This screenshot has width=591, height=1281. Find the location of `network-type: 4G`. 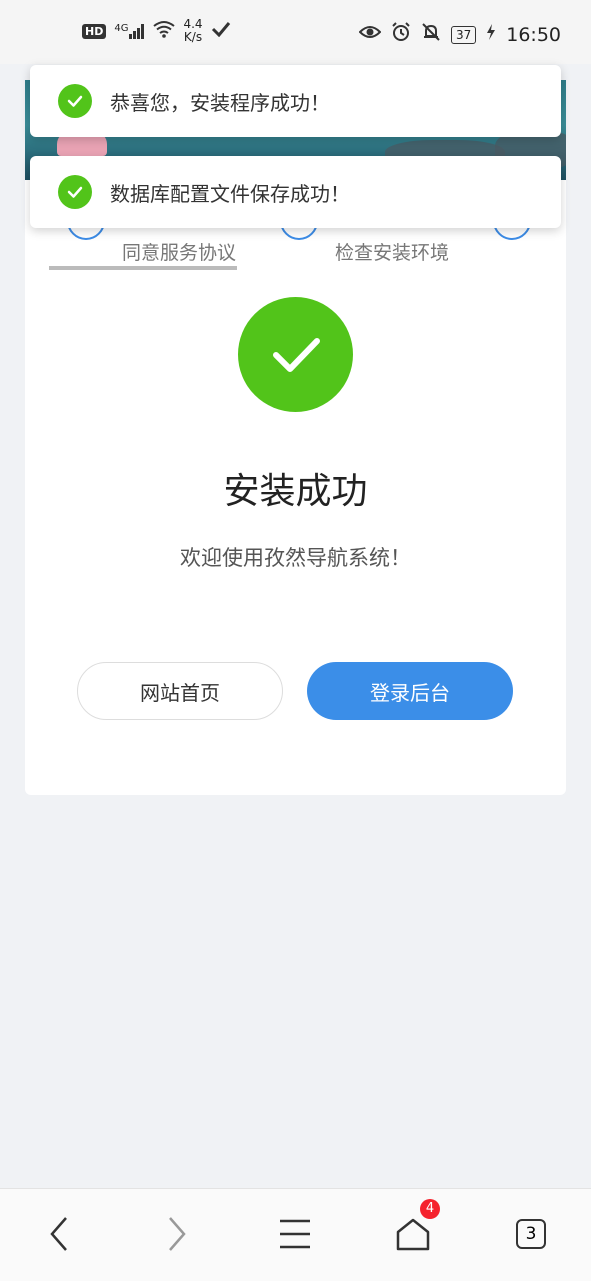

network-type: 4G is located at coordinates (121, 28).